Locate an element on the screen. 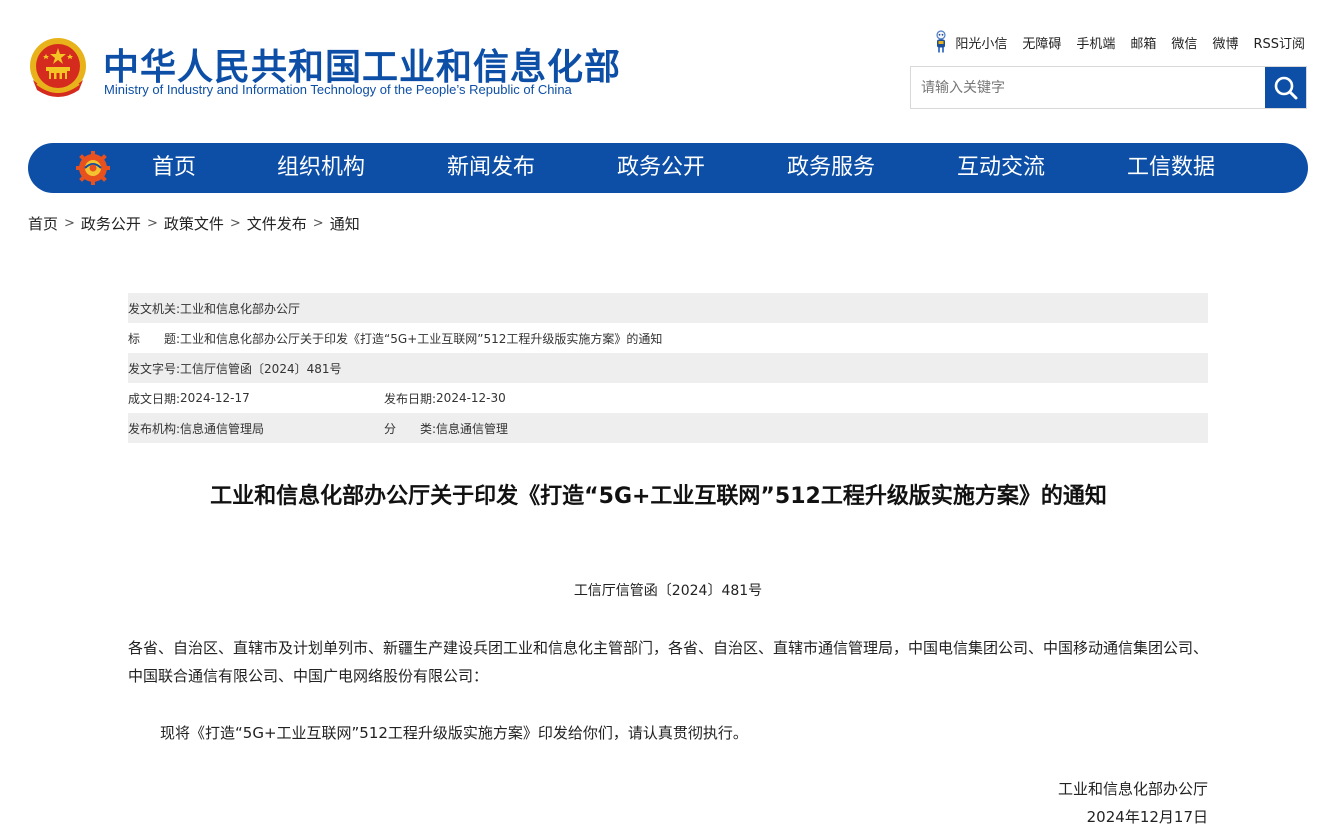 This screenshot has width=1317, height=832. top-link-wechat: 微信 is located at coordinates (1184, 42).